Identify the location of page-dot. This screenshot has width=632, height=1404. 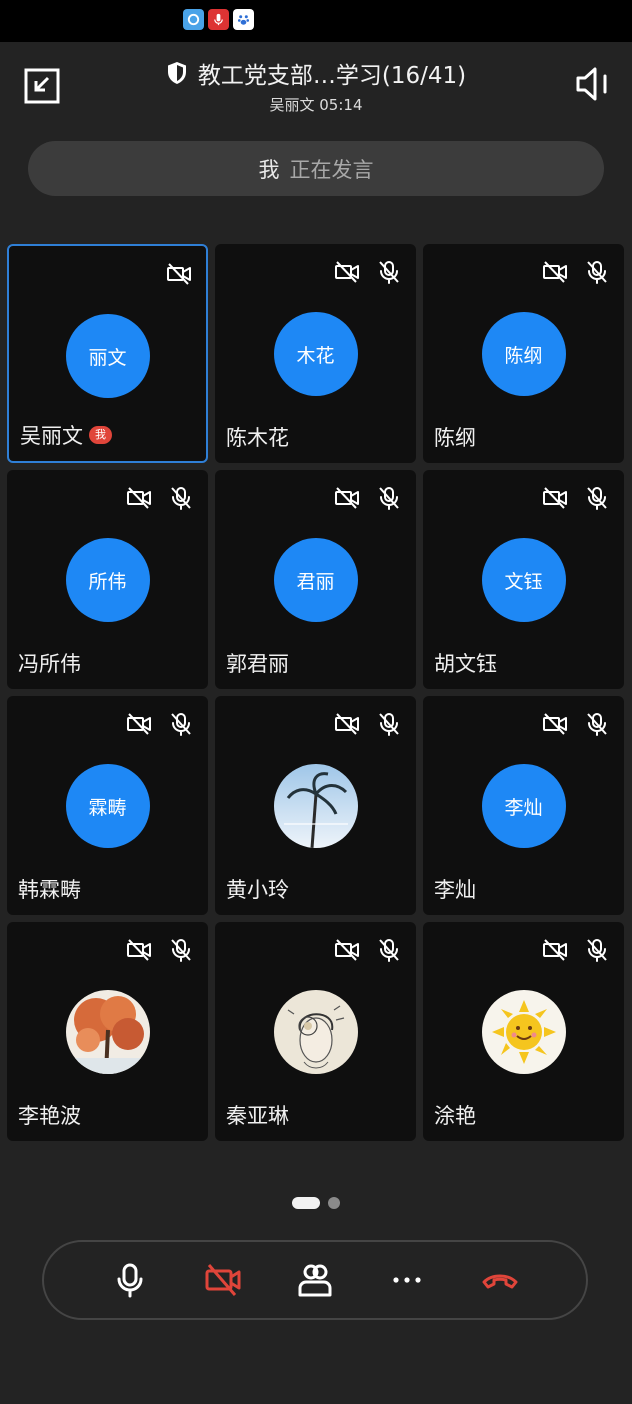
(334, 1203).